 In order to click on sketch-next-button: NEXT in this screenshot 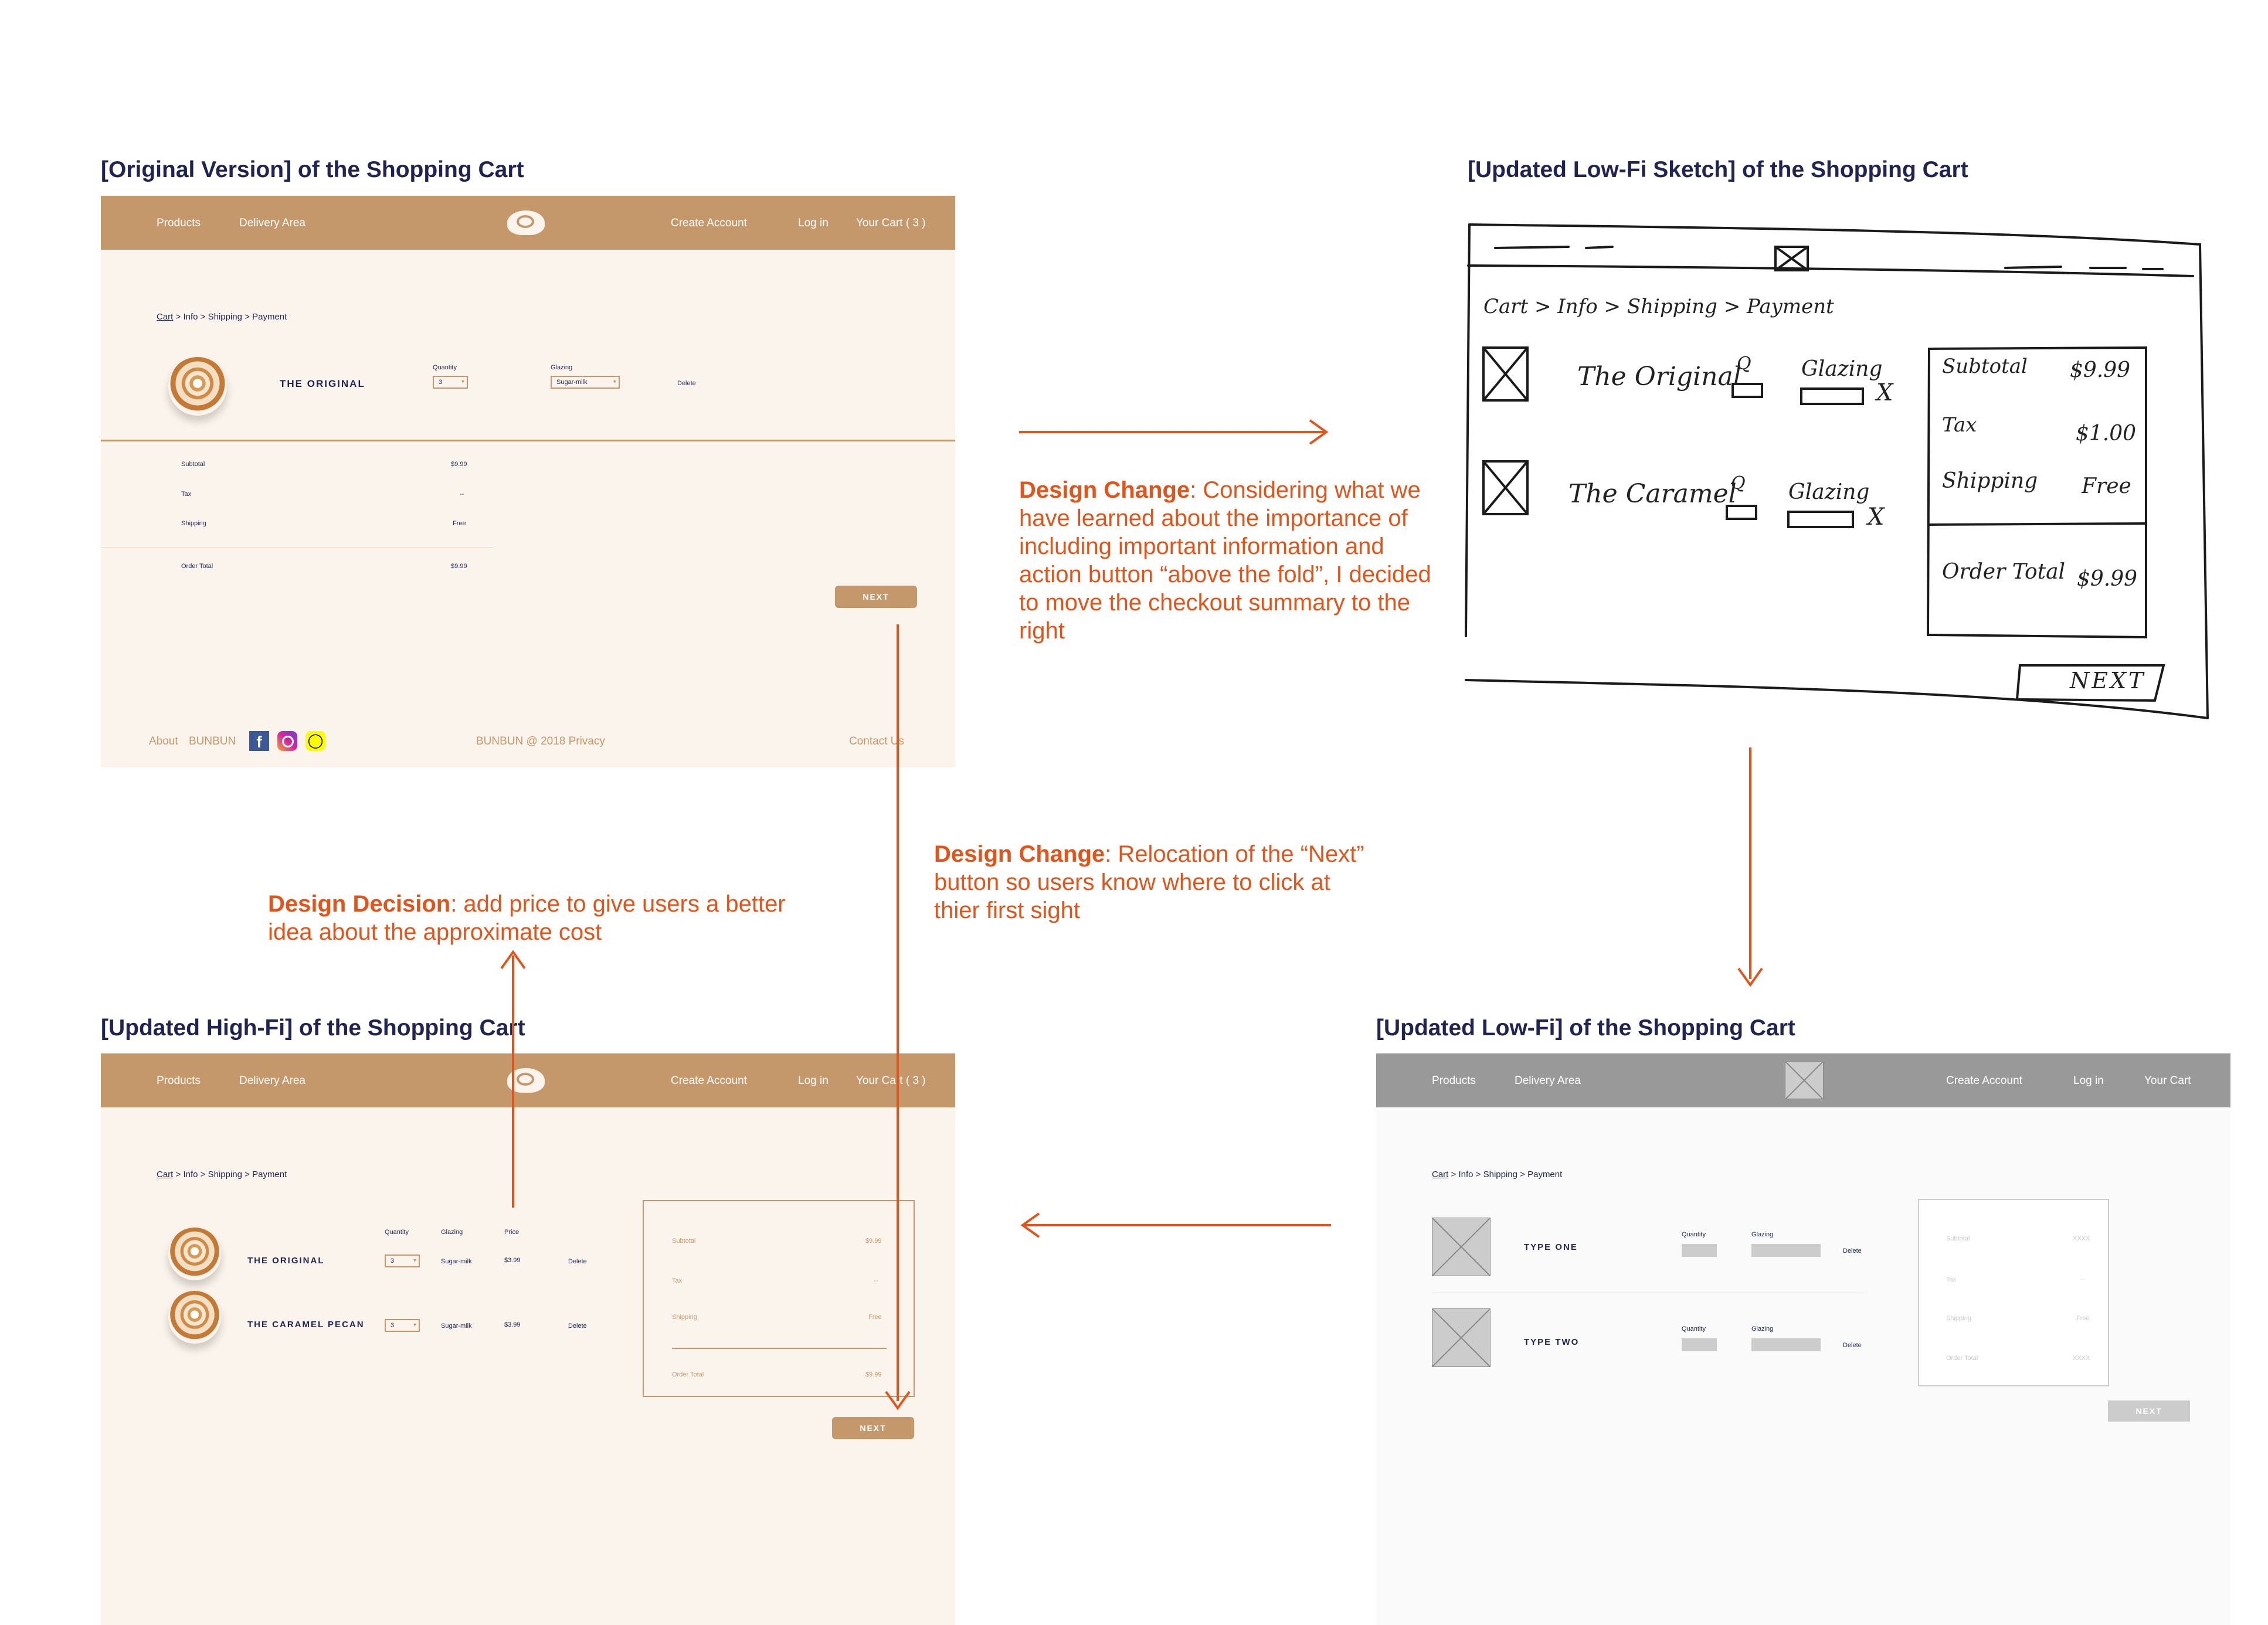, I will do `click(2108, 680)`.